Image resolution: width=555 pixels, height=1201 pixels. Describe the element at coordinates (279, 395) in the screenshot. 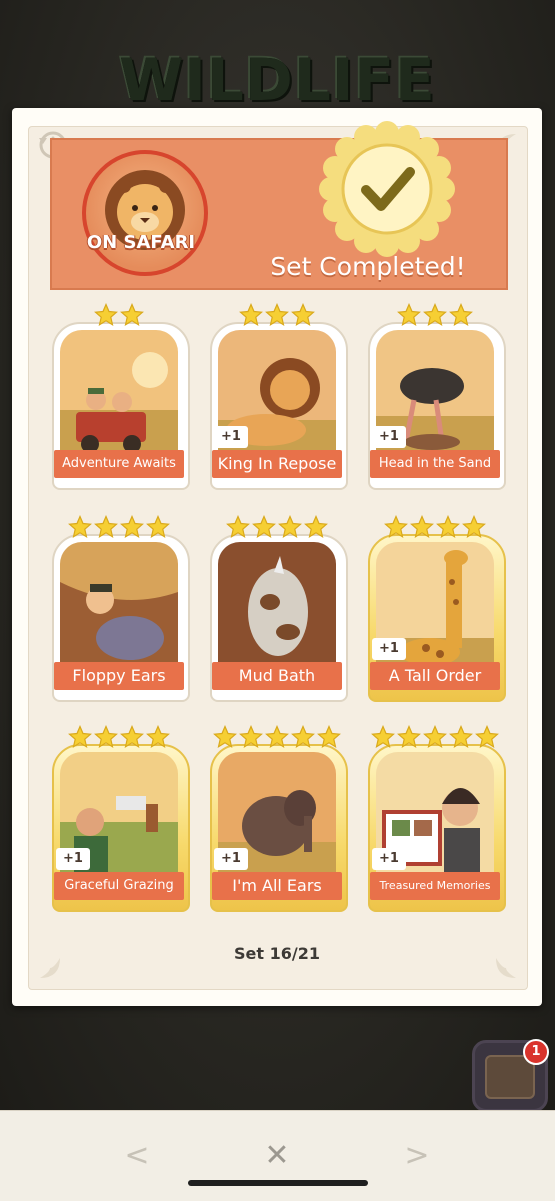

I see `sticker-card: +1 King In Repose` at that location.